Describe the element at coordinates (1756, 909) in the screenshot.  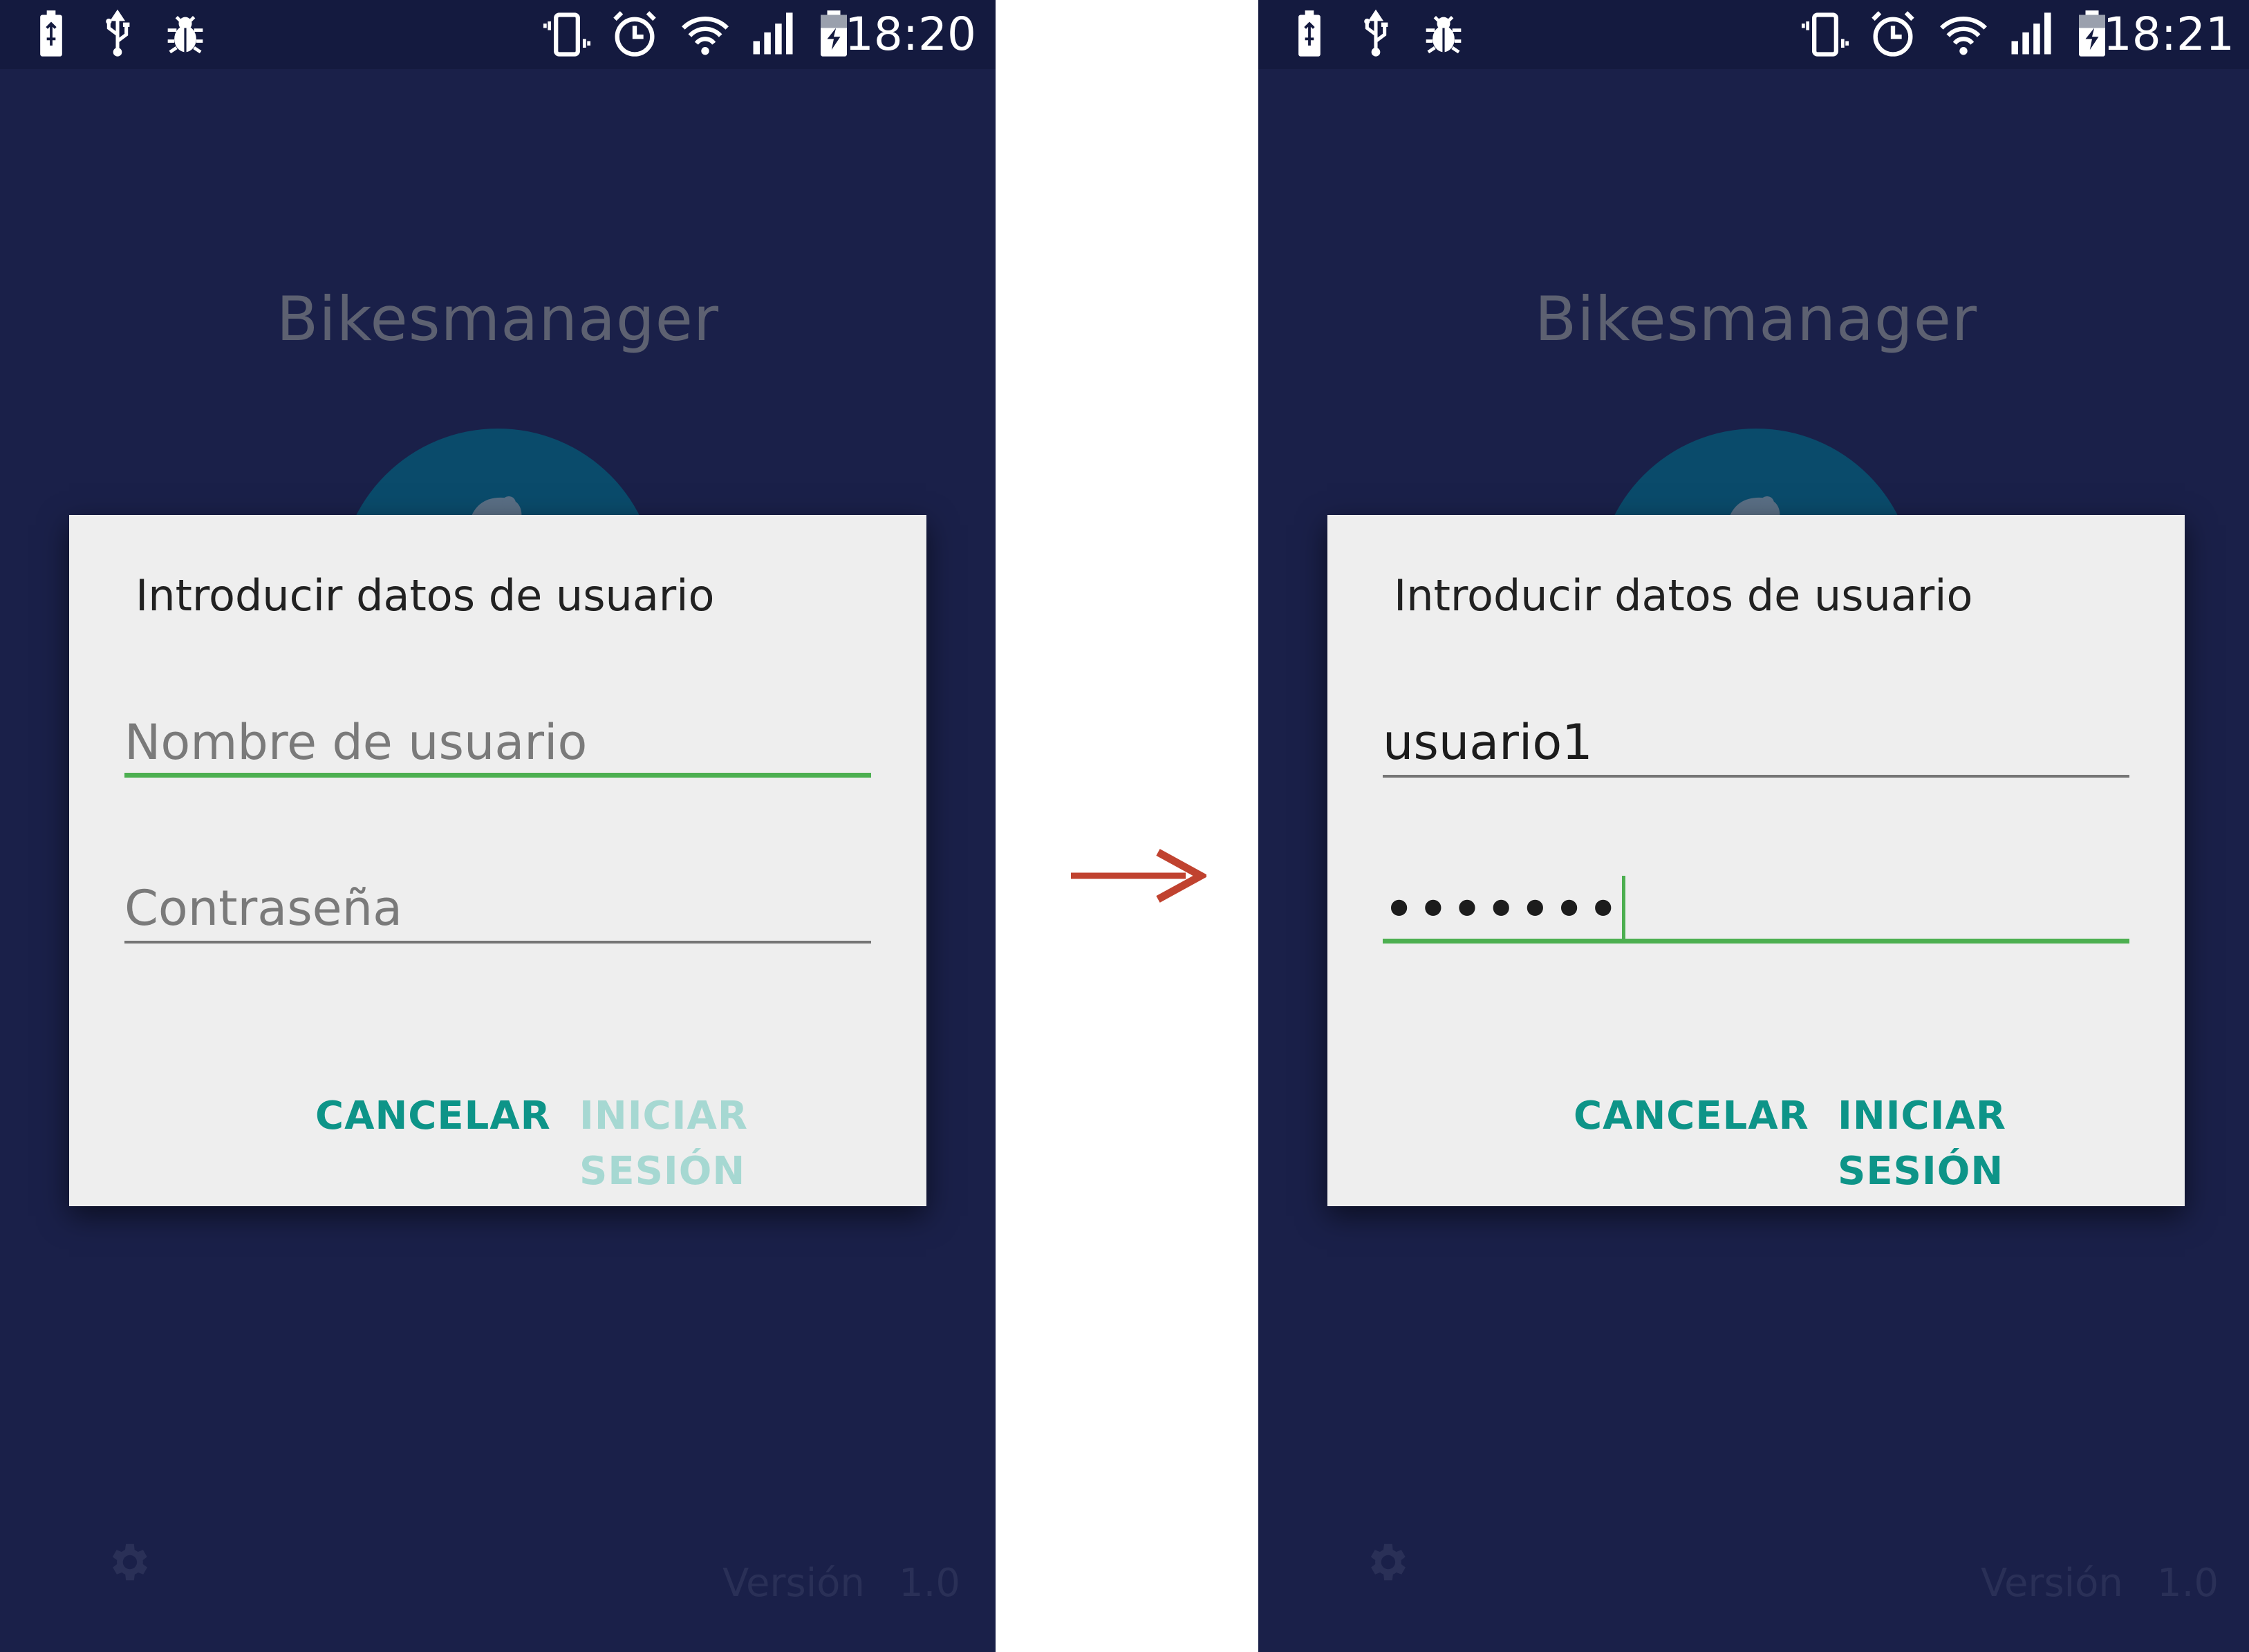
I see `password-field: •••••••` at that location.